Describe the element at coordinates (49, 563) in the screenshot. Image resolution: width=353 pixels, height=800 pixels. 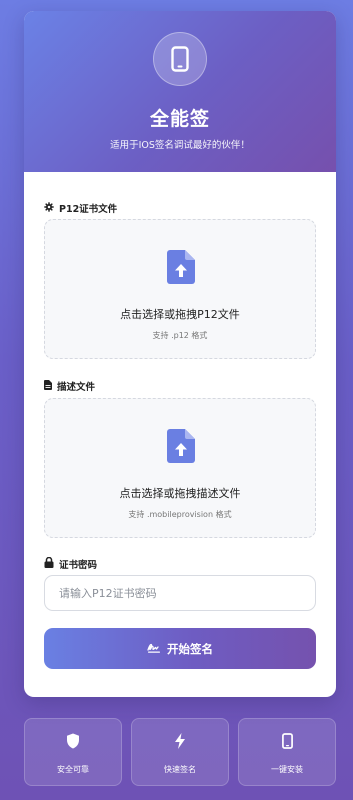
I see `lock-icon` at that location.